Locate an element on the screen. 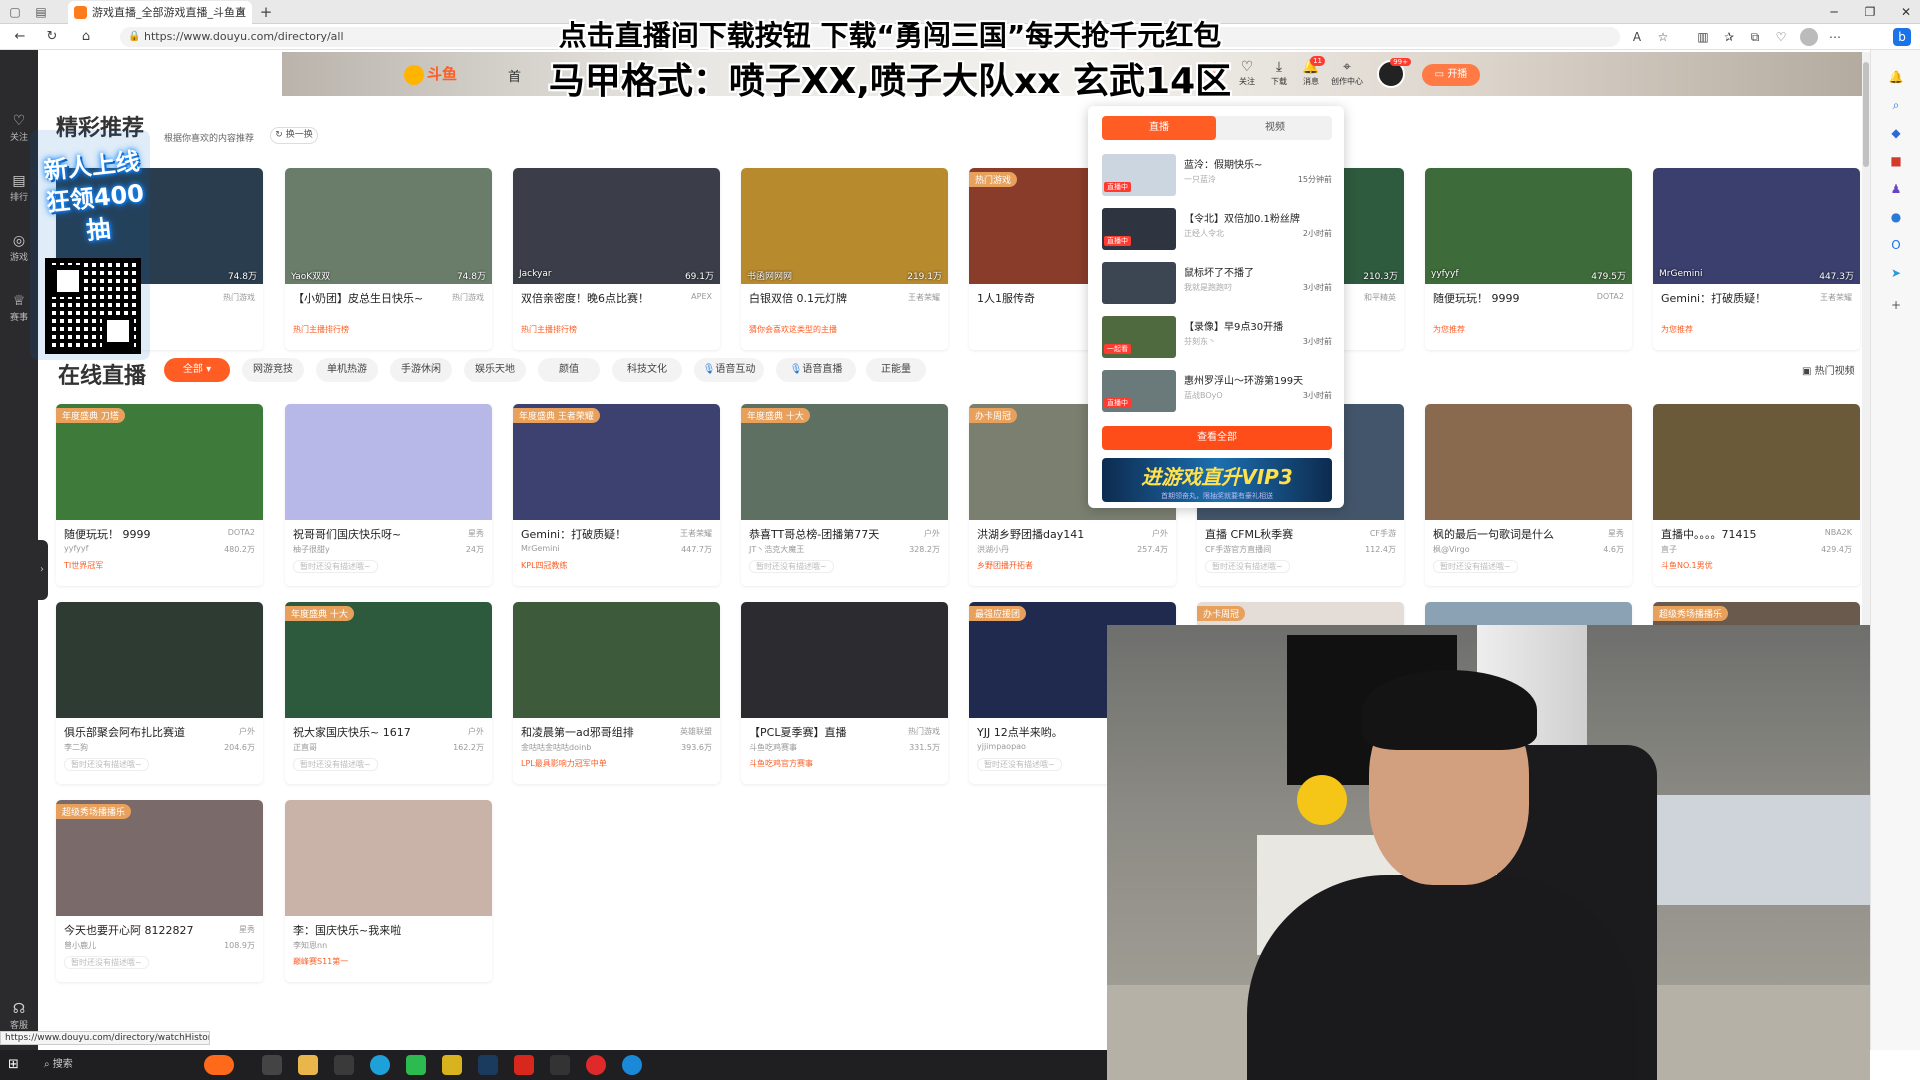 Image resolution: width=1920 pixels, height=1080 pixels. card-category: 英雄联盟 is located at coordinates (696, 731).